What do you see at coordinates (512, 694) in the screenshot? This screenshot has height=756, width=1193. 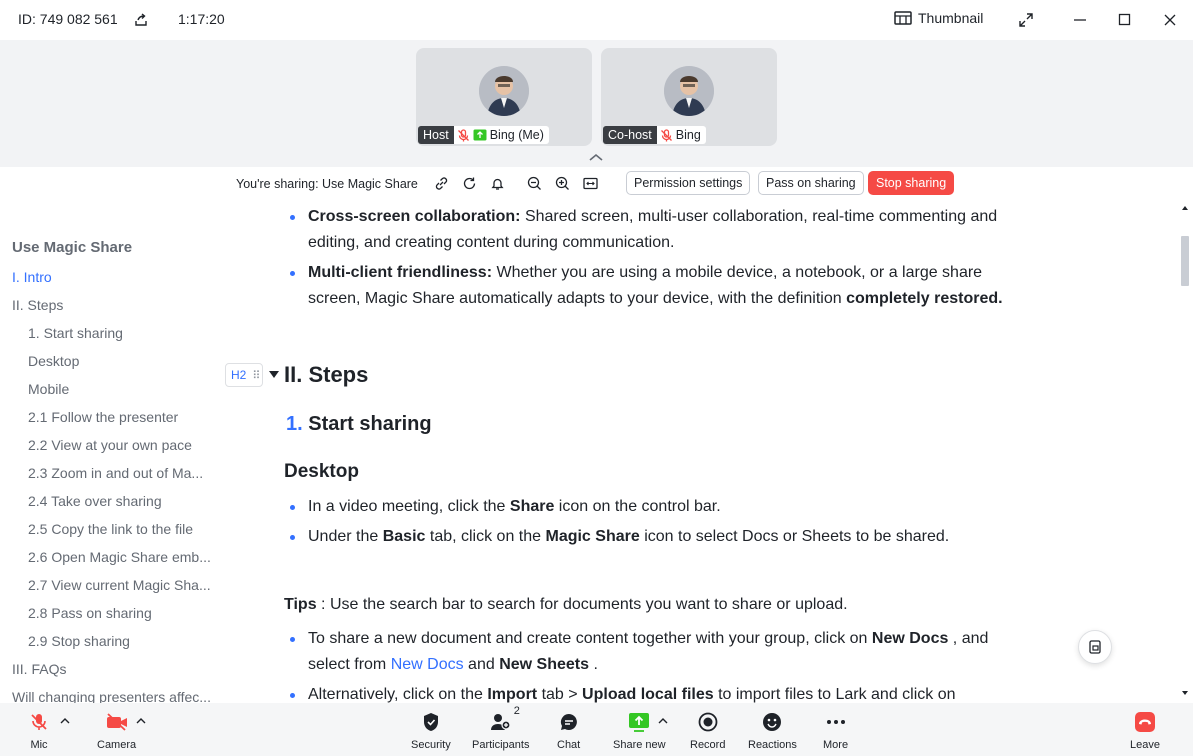 I see `bold-text: Import` at bounding box center [512, 694].